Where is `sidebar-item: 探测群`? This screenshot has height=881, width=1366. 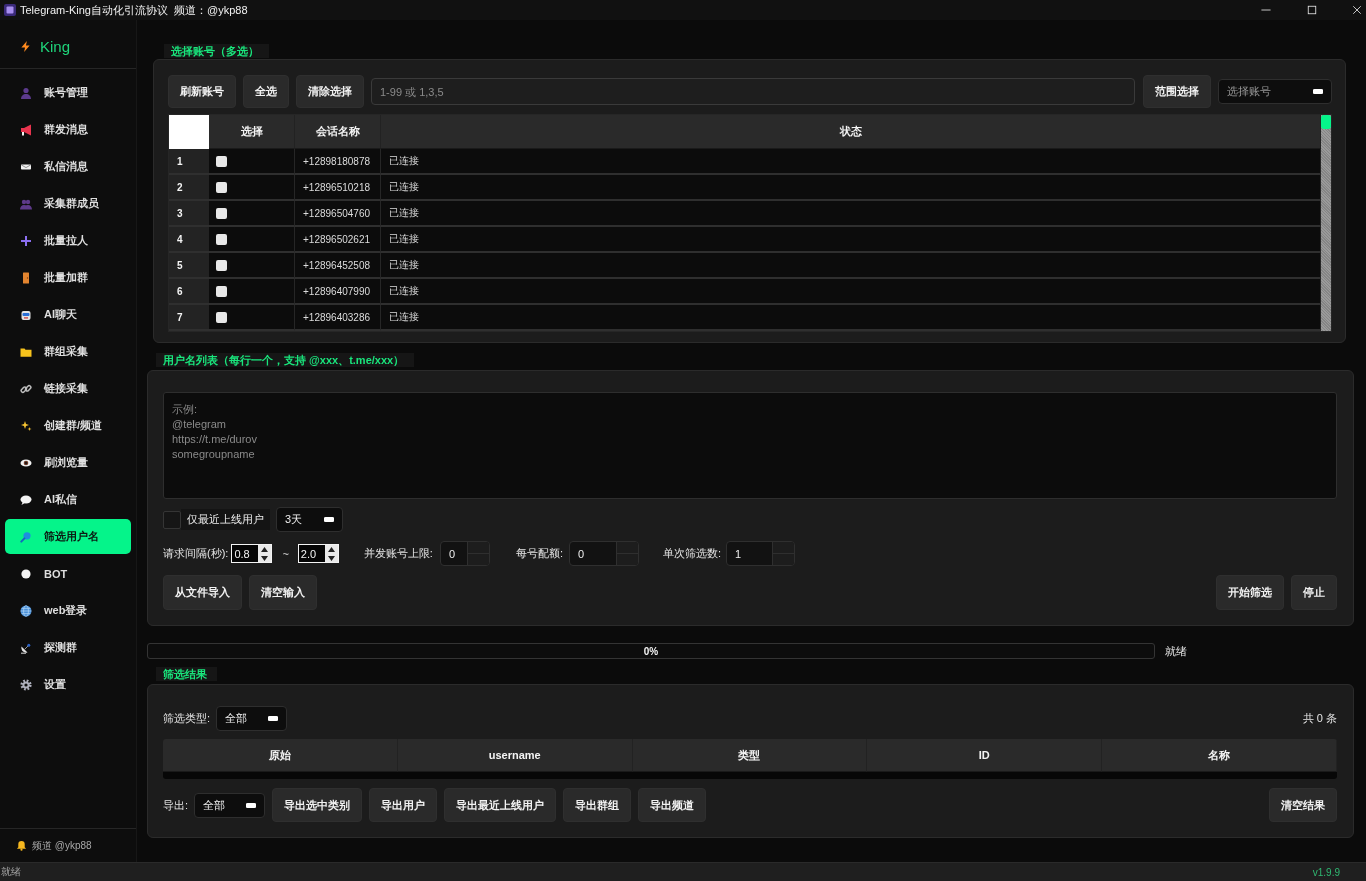 sidebar-item: 探测群 is located at coordinates (68, 647).